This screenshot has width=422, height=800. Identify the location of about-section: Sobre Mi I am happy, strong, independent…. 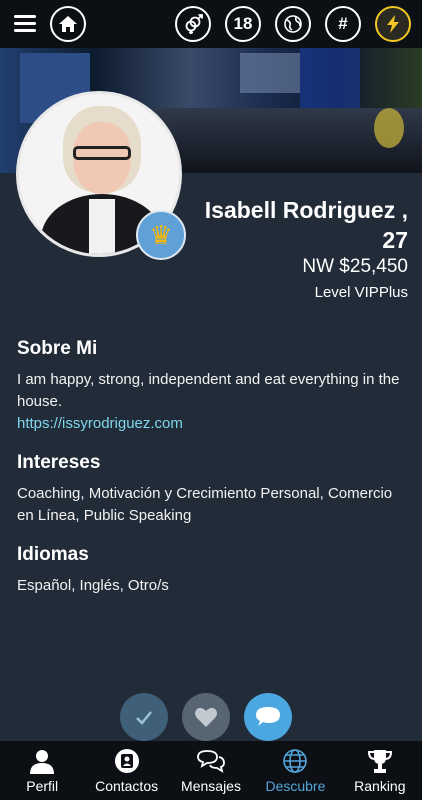
(212, 386).